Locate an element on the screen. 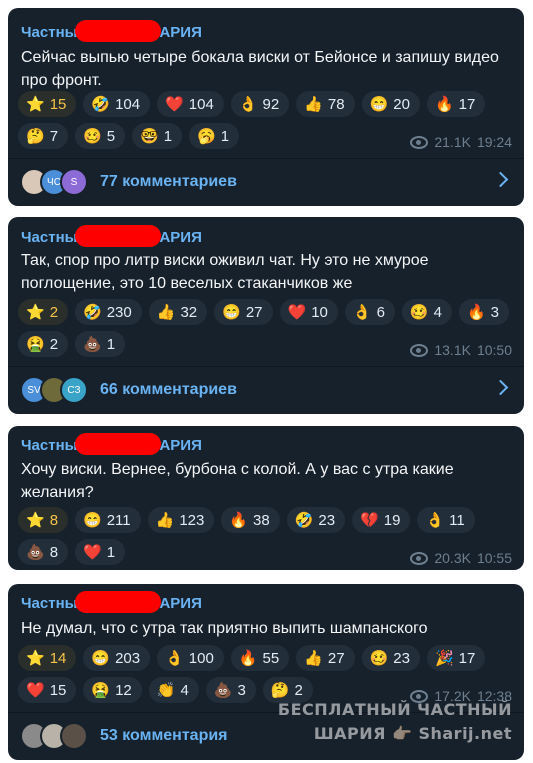 Image resolution: width=533 pixels, height=763 pixels. reaction-count: 4 is located at coordinates (437, 312).